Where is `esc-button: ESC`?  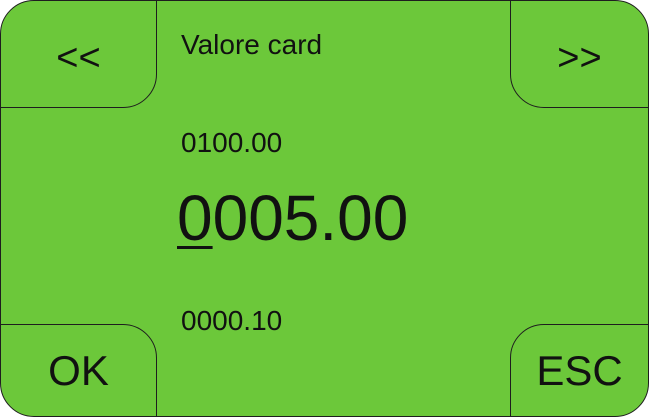 esc-button: ESC is located at coordinates (579, 370).